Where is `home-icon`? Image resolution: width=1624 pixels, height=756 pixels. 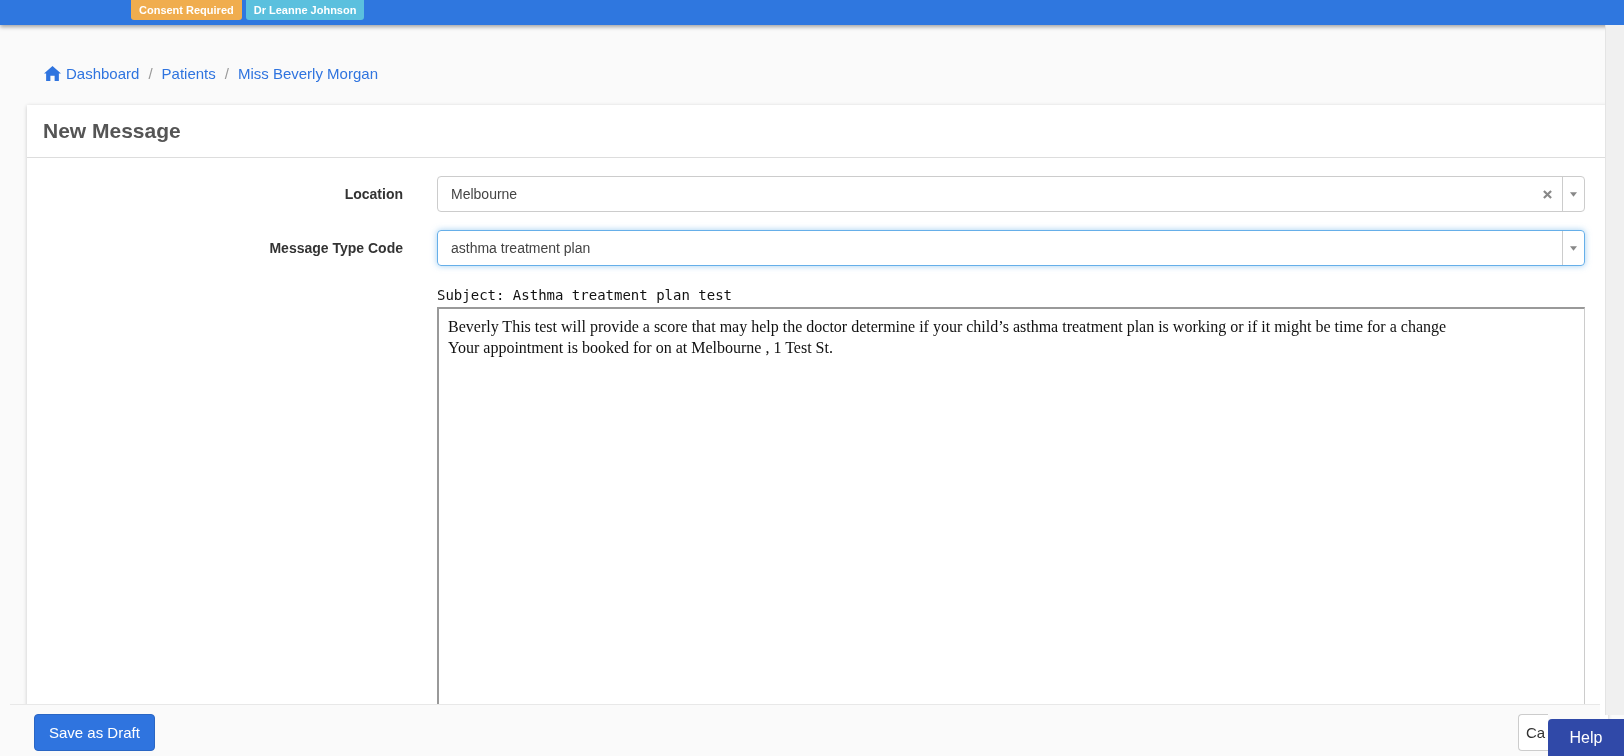
home-icon is located at coordinates (52, 73).